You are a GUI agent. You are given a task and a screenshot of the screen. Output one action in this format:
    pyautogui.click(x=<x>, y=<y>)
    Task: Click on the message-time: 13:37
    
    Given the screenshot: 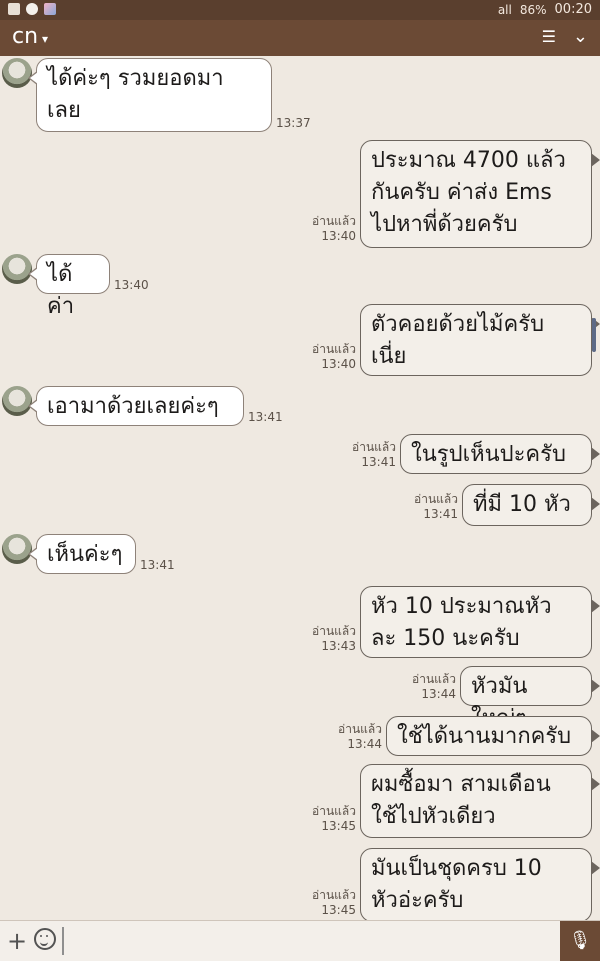 What is the action you would take?
    pyautogui.click(x=293, y=123)
    